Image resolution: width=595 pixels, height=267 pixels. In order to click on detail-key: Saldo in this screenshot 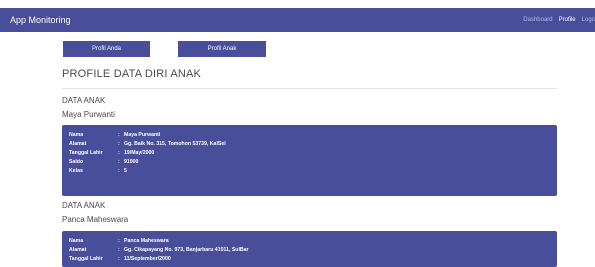, I will do `click(76, 161)`.